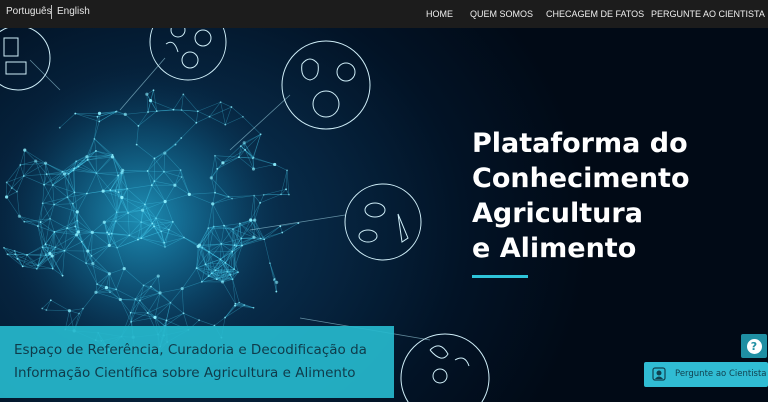 The image size is (768, 402). Describe the element at coordinates (580, 143) in the screenshot. I see `hero-title-line: Plataforma do` at that location.